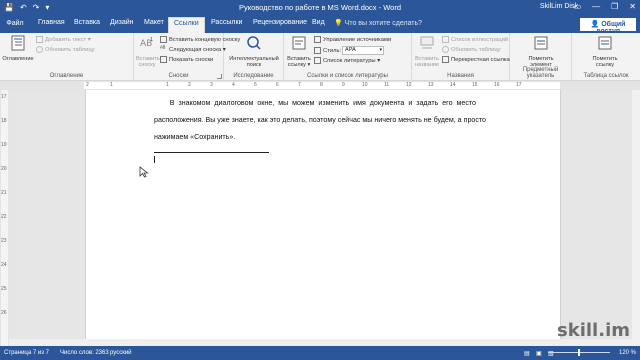 The height and width of the screenshot is (360, 640). I want to click on tell-me-placeholder: Что вы хотите сделать?, so click(383, 23).